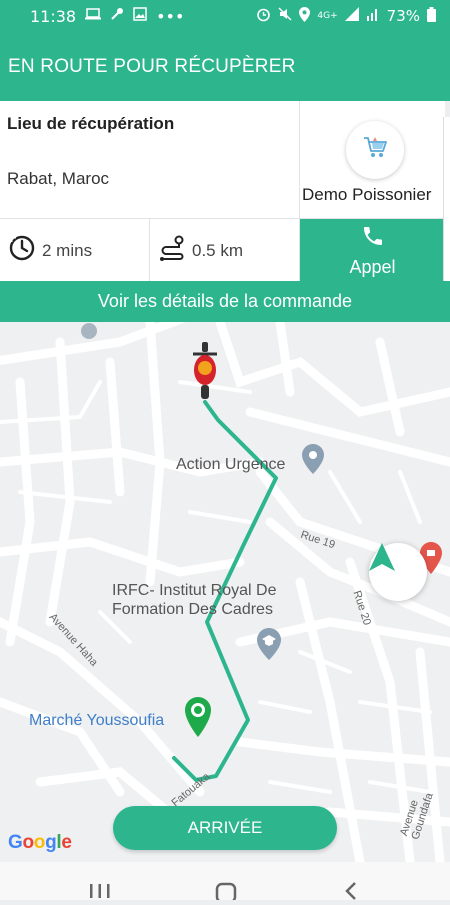  Describe the element at coordinates (91, 123) in the screenshot. I see `pickup-label: Lieu de récupération` at that location.